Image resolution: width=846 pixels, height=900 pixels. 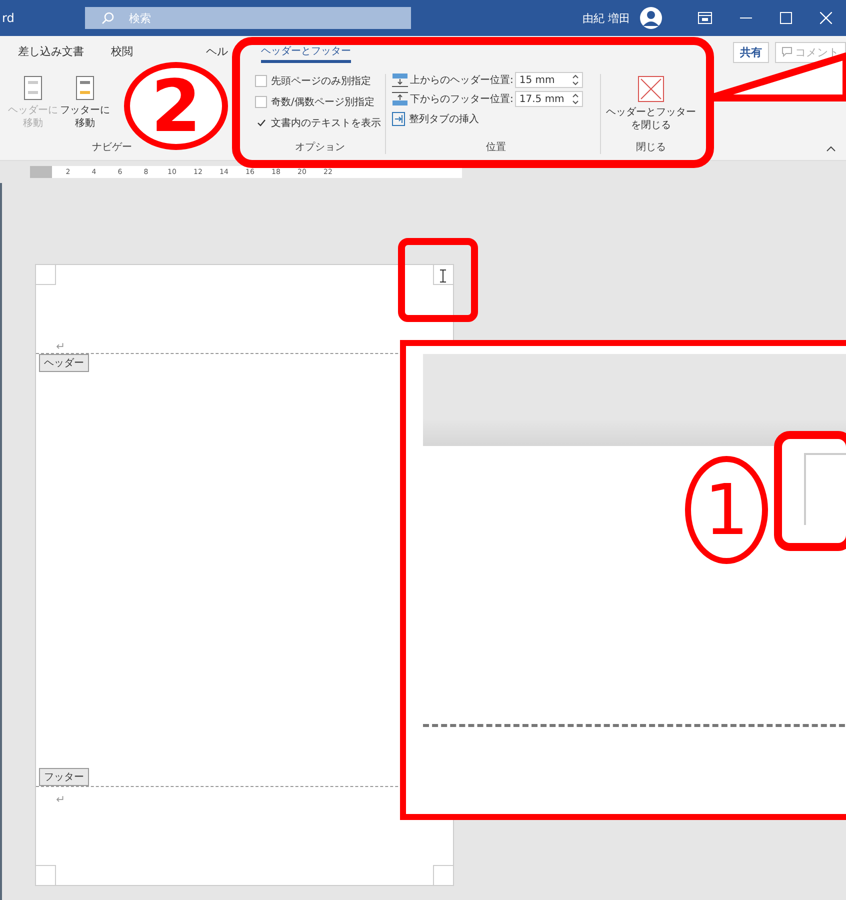 What do you see at coordinates (462, 99) in the screenshot?
I see `spinner-label: 下からのフッター位置:` at bounding box center [462, 99].